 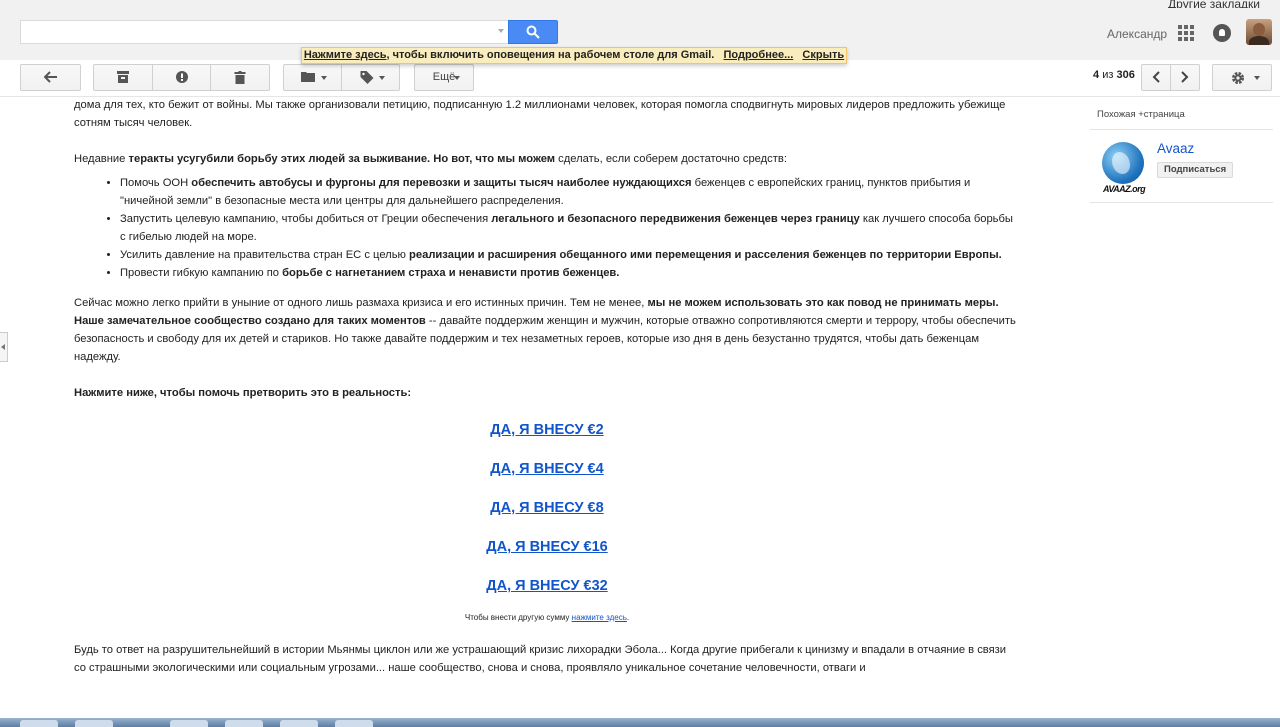 I want to click on donate-8-link: ДА, Я ВНЕСУ €8, so click(x=546, y=508).